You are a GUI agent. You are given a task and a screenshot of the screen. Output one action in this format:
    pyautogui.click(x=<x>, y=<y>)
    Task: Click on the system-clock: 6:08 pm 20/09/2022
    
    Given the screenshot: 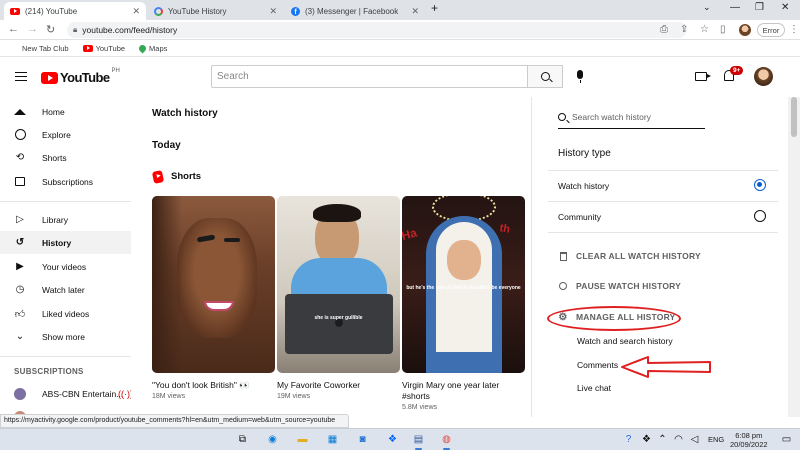 What is the action you would take?
    pyautogui.click(x=749, y=440)
    